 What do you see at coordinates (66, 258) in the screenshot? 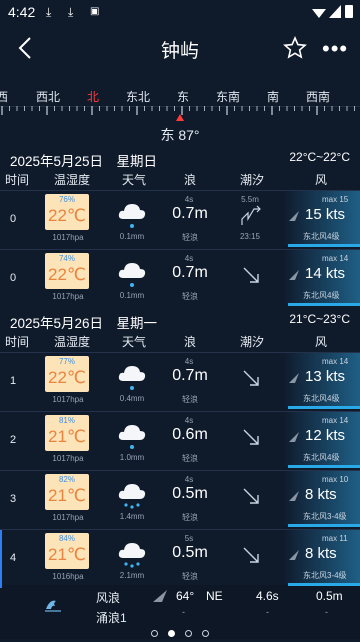
I see `humidity-value: 74%` at bounding box center [66, 258].